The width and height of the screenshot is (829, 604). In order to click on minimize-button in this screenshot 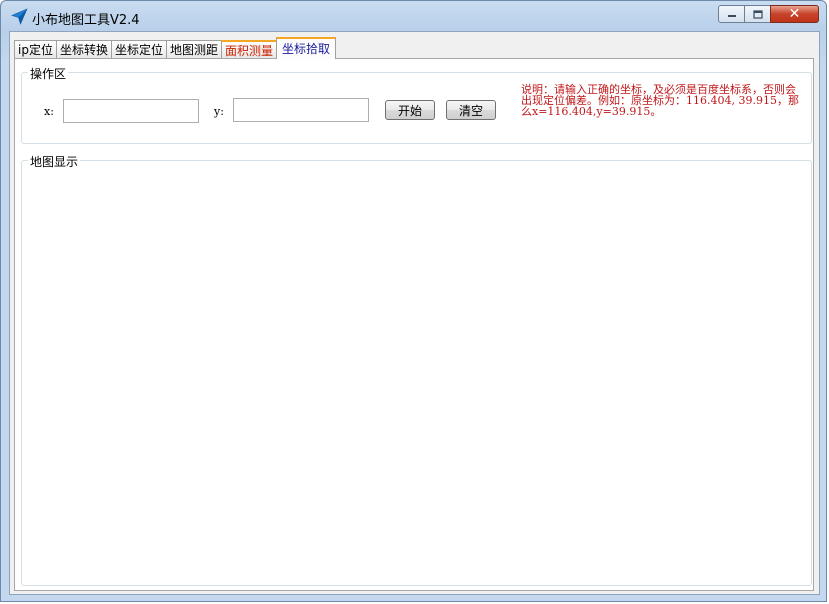, I will do `click(731, 14)`.